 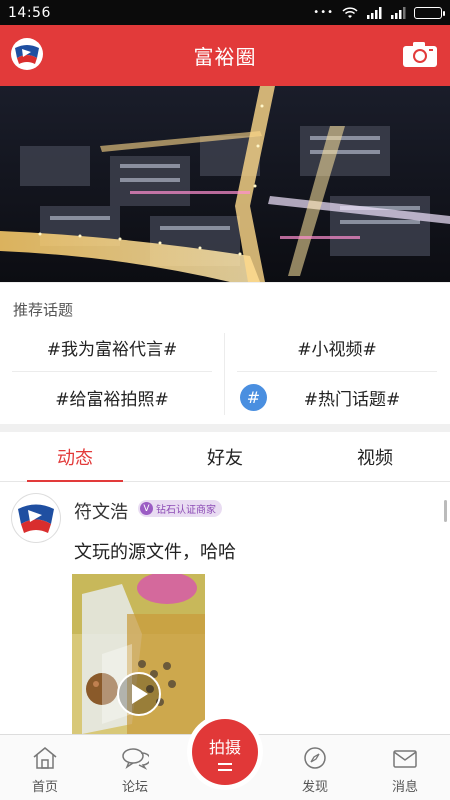 I want to click on home-icon, so click(x=45, y=758).